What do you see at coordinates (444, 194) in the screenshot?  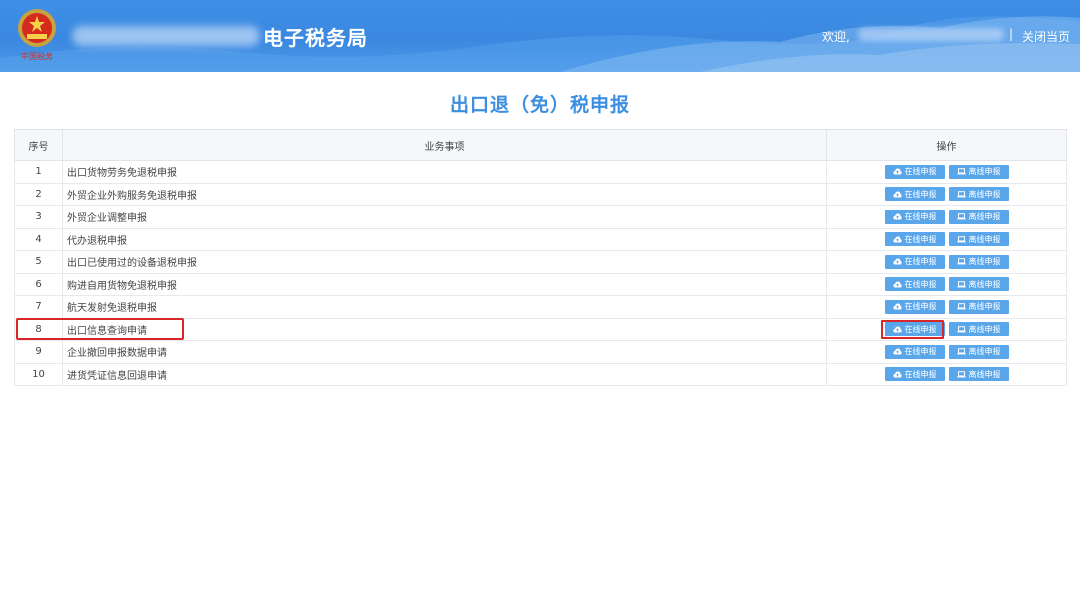 I see `row-item-name: 外贸企业外购服务免退税申报` at bounding box center [444, 194].